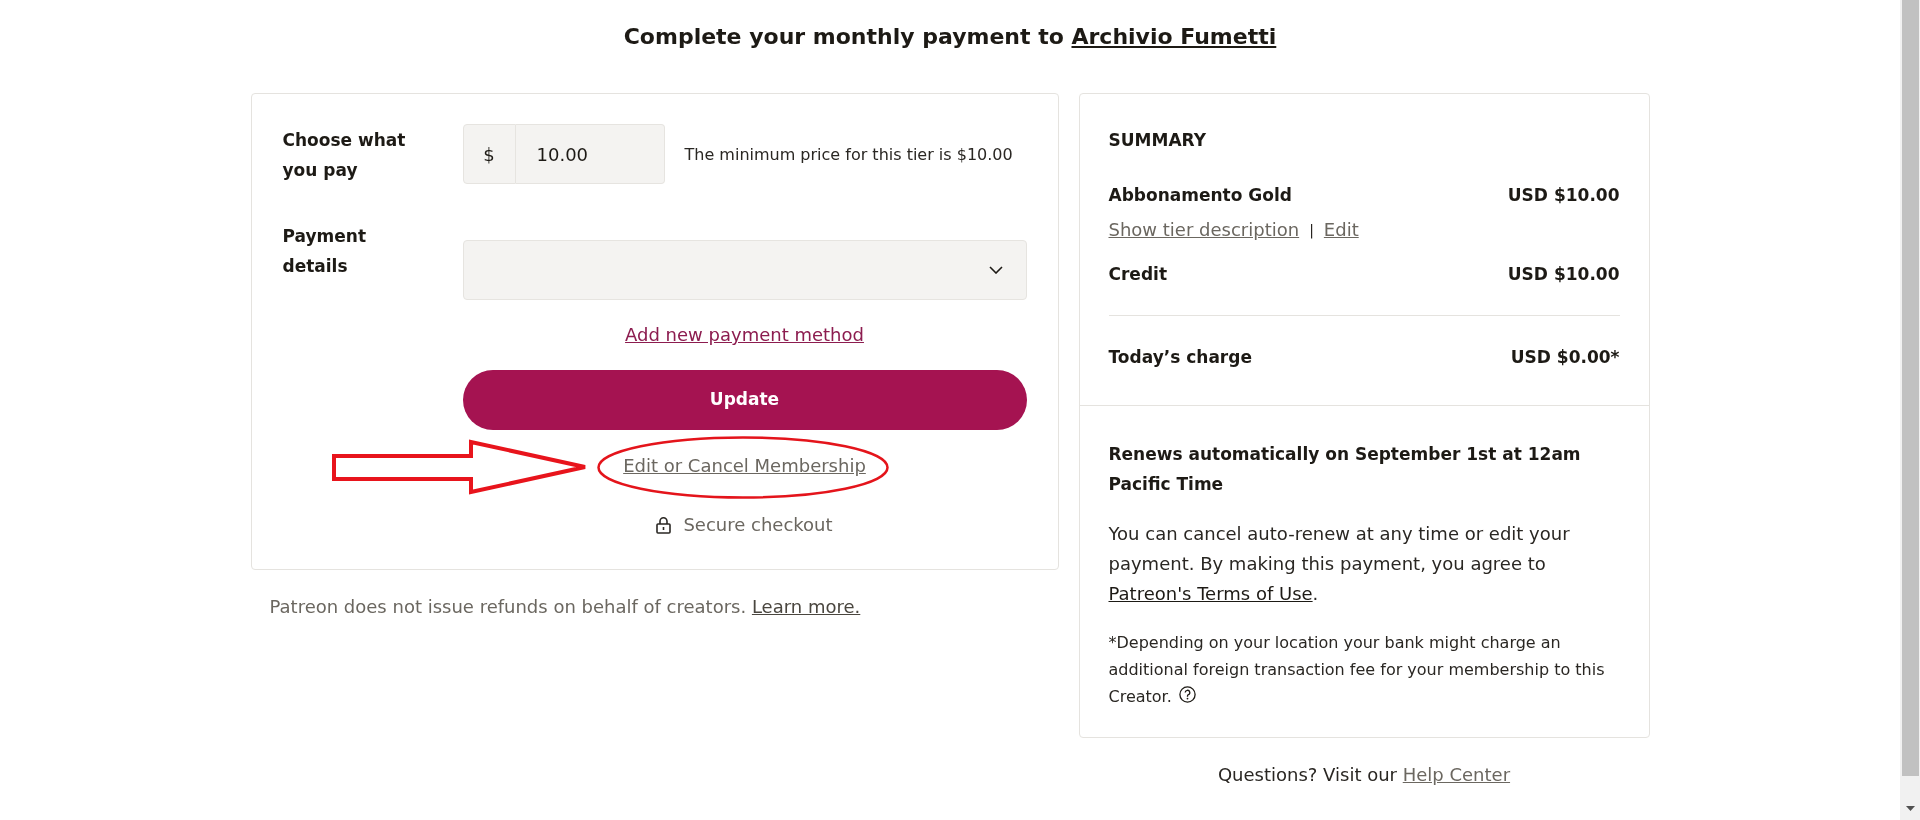  I want to click on price-hint: The minimum price for this tier is $10.00, so click(848, 154).